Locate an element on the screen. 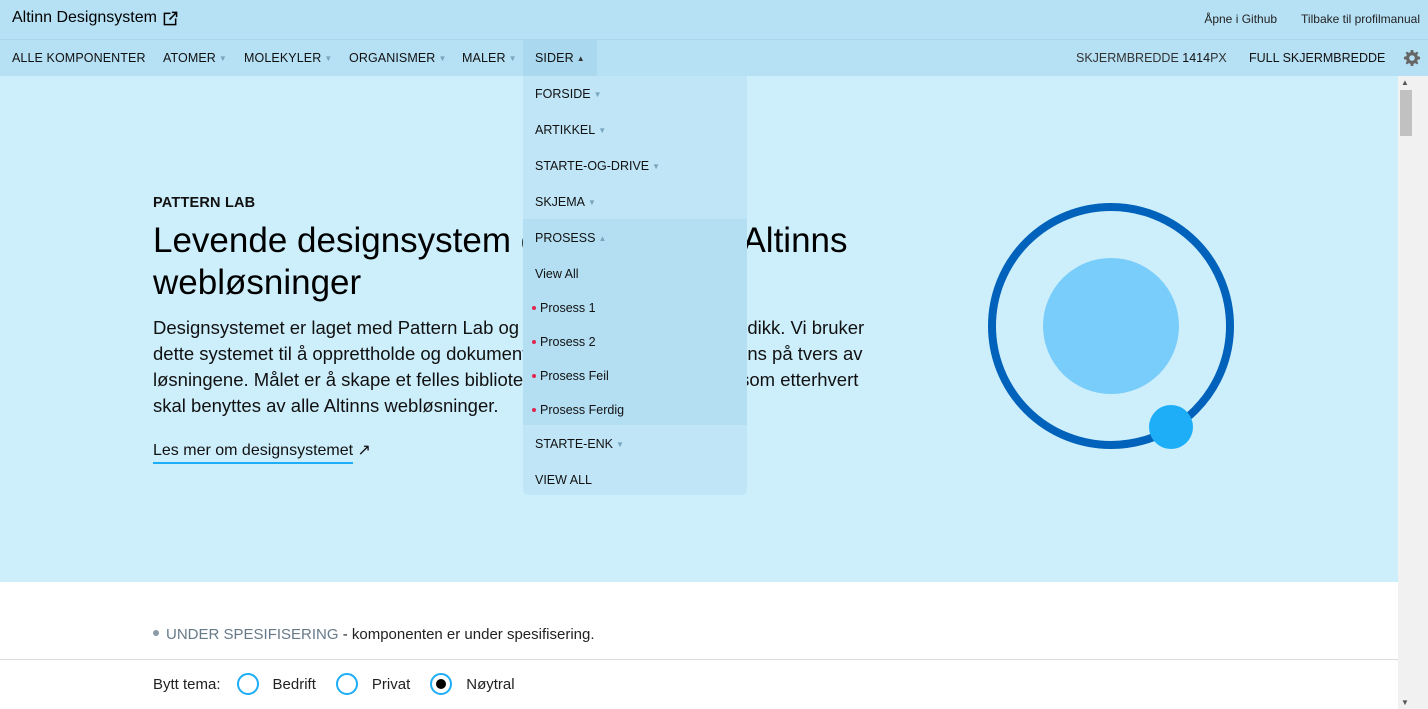  hero-illustration is located at coordinates (1111, 326).